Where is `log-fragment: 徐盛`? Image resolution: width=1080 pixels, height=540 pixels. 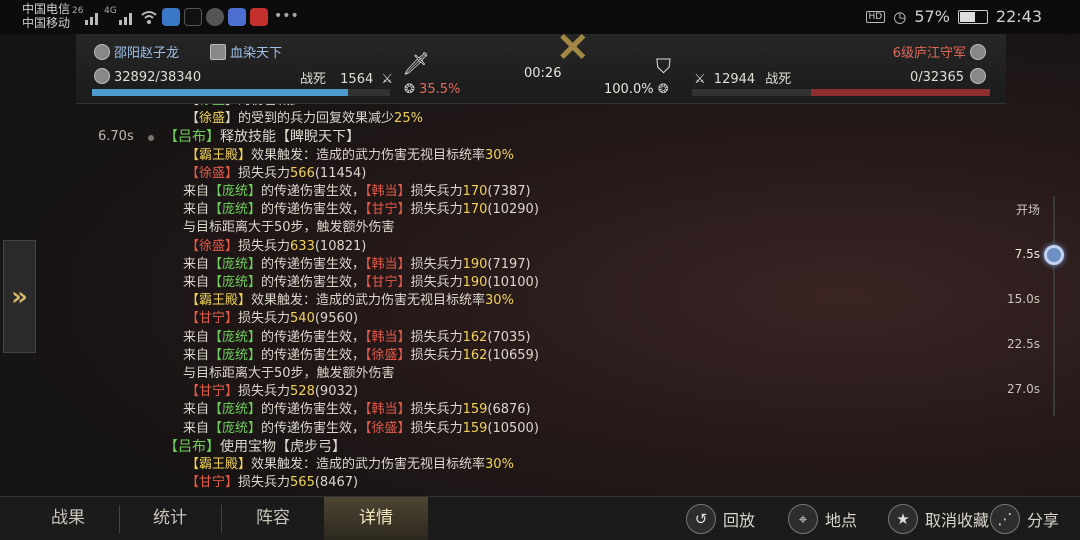
log-fragment: 徐盛 is located at coordinates (212, 106).